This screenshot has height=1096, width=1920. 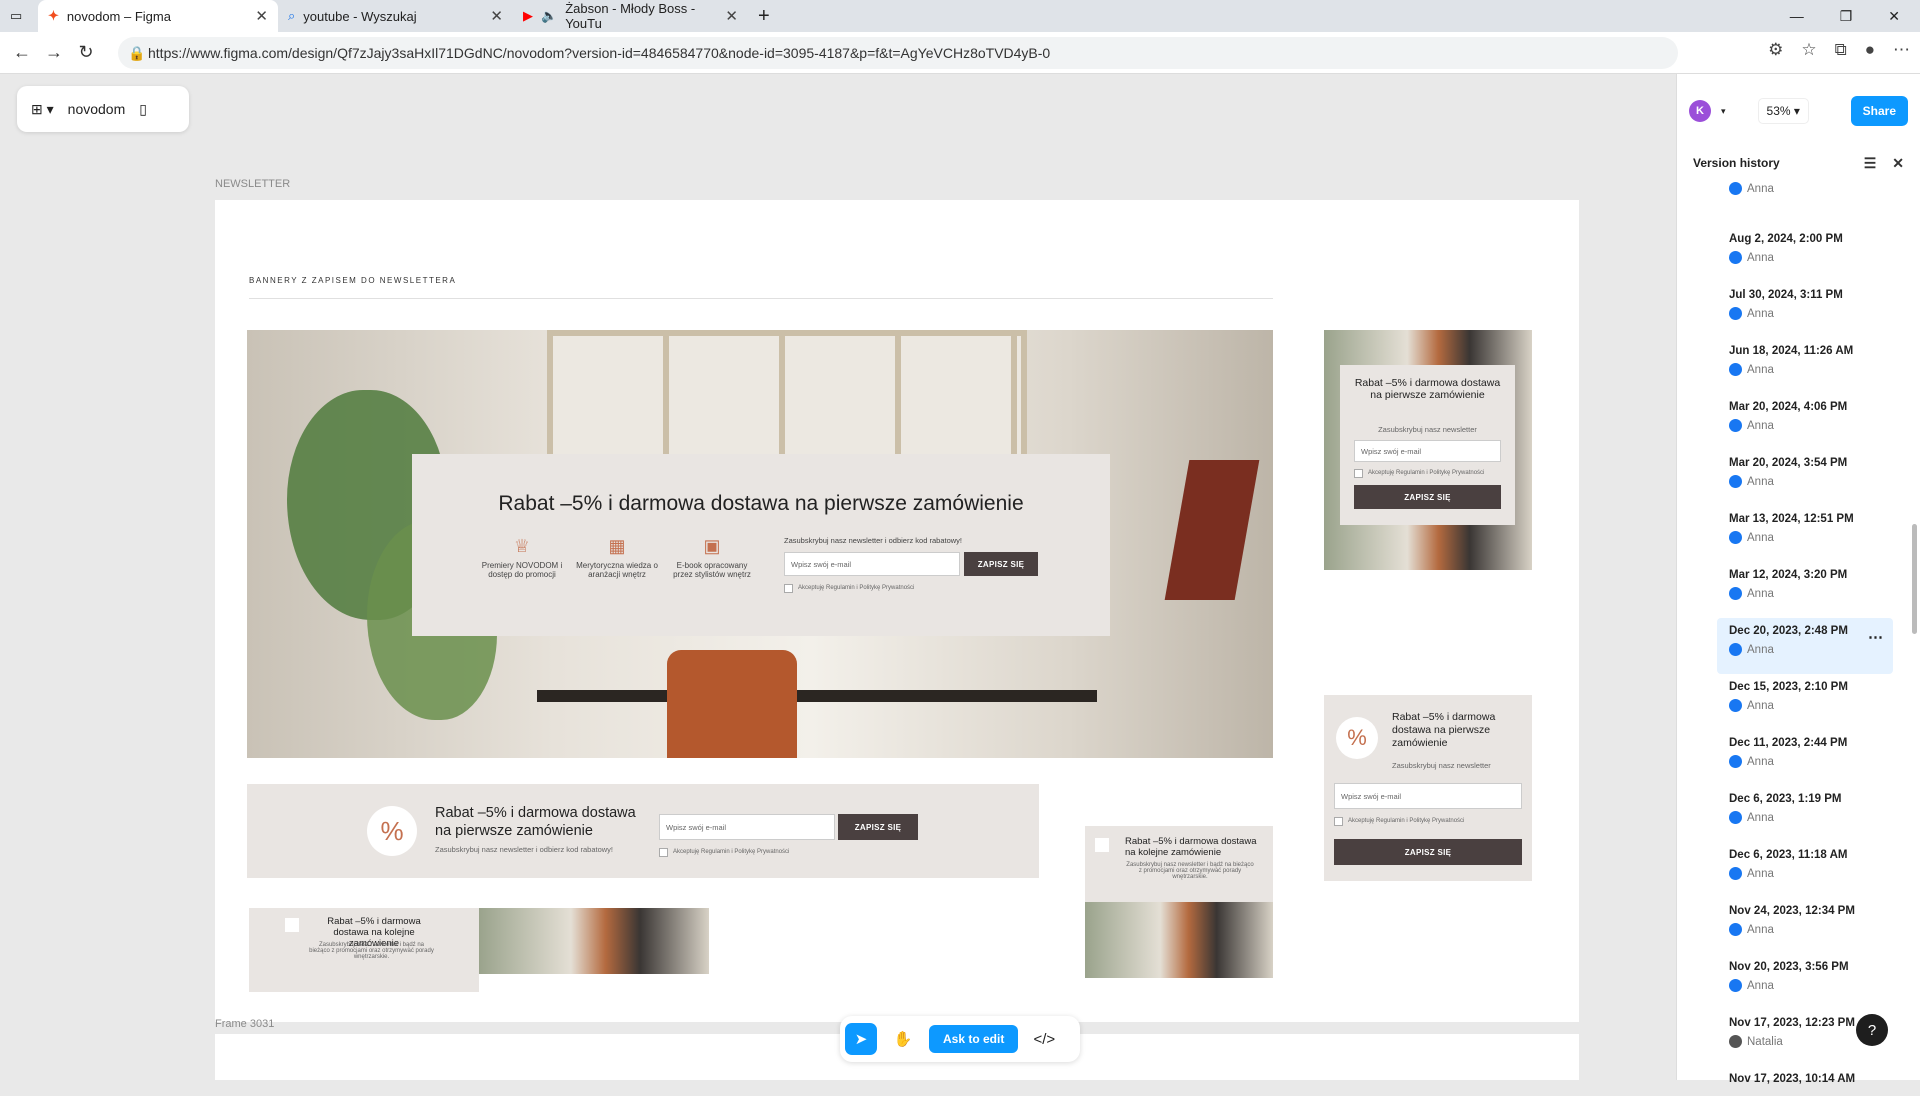 What do you see at coordinates (1870, 50) in the screenshot?
I see `profile-icon: ●` at bounding box center [1870, 50].